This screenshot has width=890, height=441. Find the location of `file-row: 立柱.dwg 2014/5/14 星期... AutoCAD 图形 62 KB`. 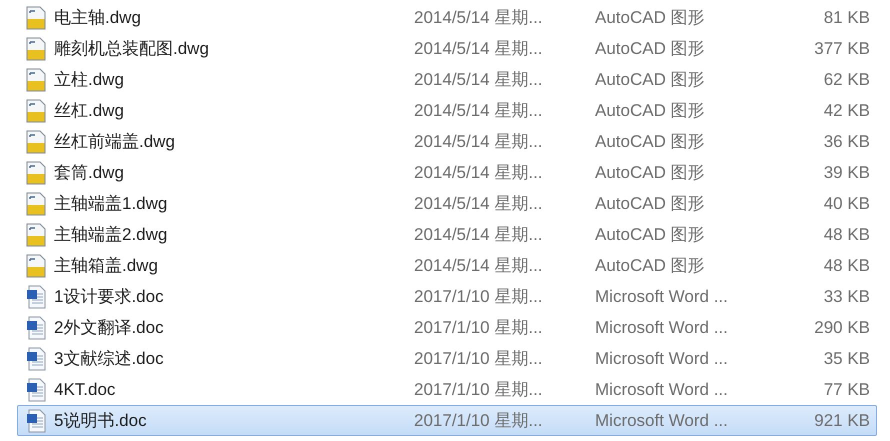

file-row: 立柱.dwg 2014/5/14 星期... AutoCAD 图形 62 KB is located at coordinates (447, 79).